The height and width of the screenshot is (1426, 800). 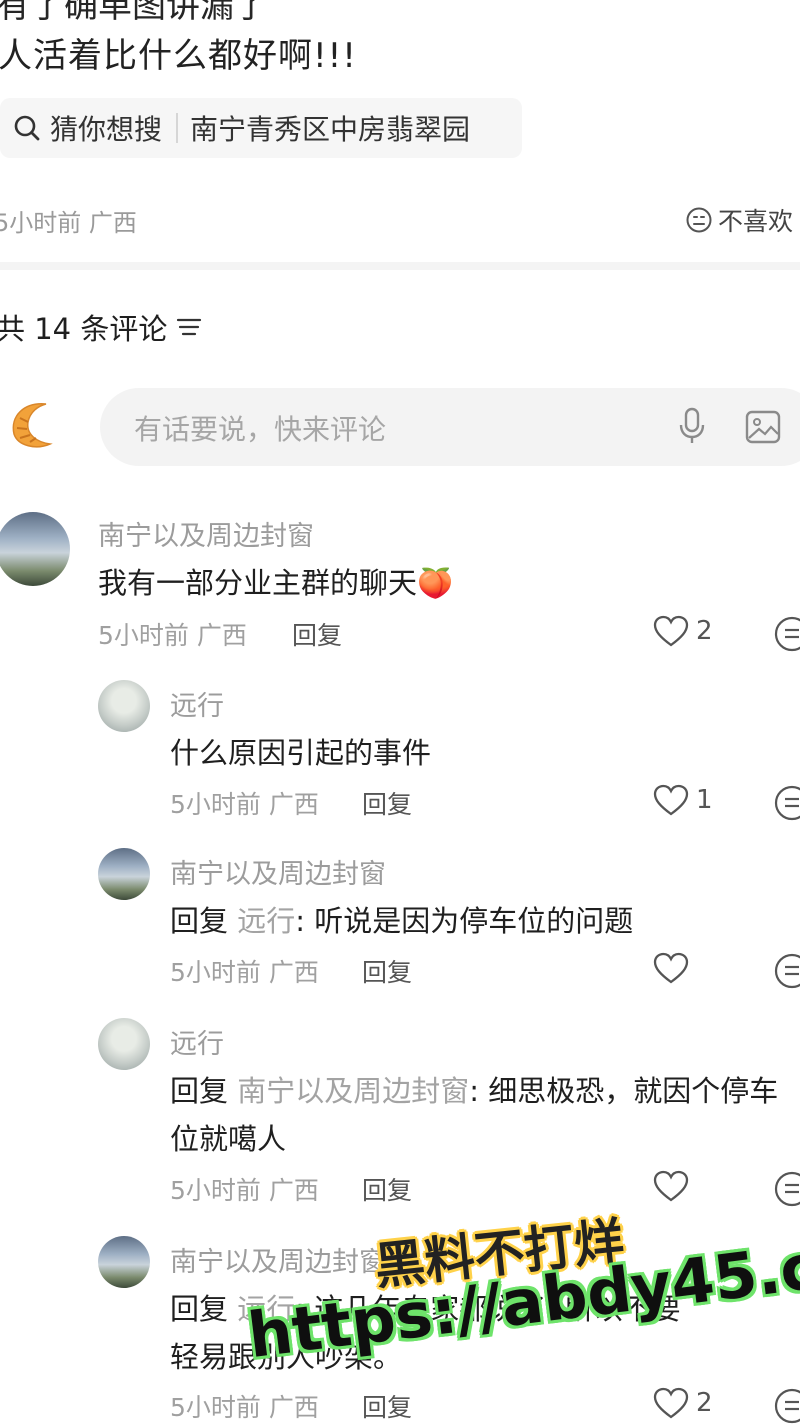 I want to click on dislike-button: 不喜欢, so click(x=738, y=220).